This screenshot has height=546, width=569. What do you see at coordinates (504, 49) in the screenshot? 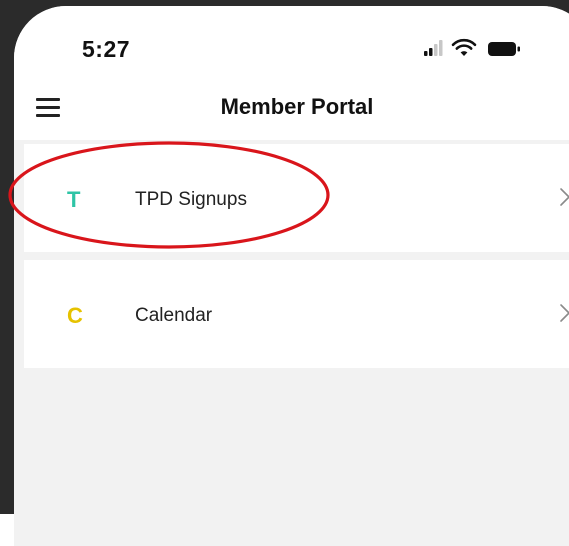
I see `battery-icon` at bounding box center [504, 49].